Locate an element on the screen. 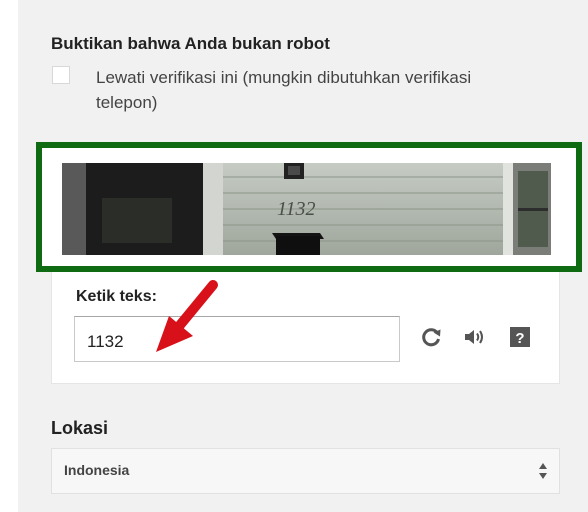 The width and height of the screenshot is (588, 512). location-selected-value: Indonesia is located at coordinates (97, 470).